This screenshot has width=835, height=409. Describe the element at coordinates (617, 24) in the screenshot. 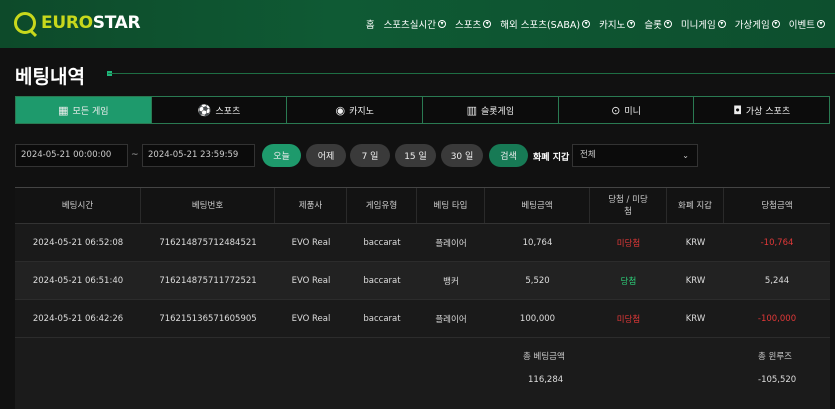

I see `nav-casino: 카지노 ▾` at that location.